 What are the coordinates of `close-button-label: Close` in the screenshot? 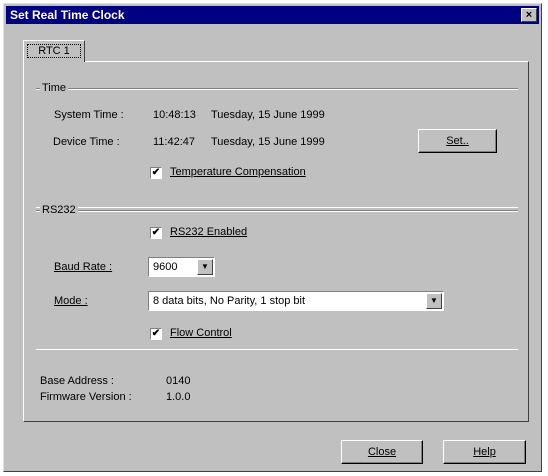 It's located at (382, 452).